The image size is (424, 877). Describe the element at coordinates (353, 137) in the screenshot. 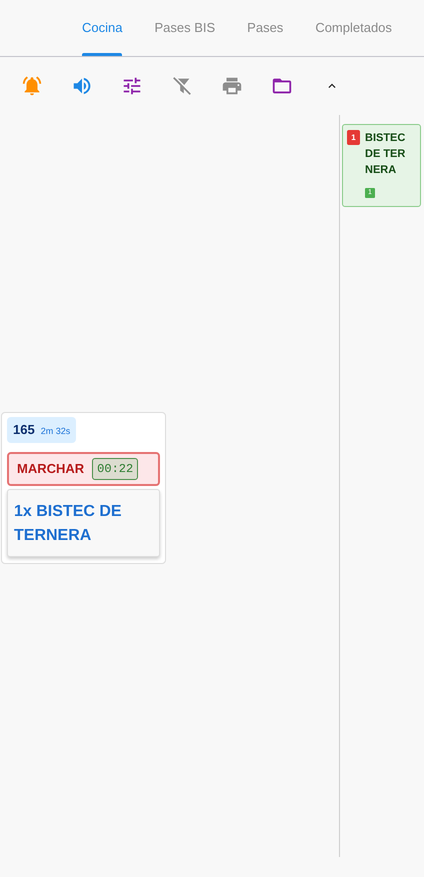

I see `count-badge: 1` at that location.